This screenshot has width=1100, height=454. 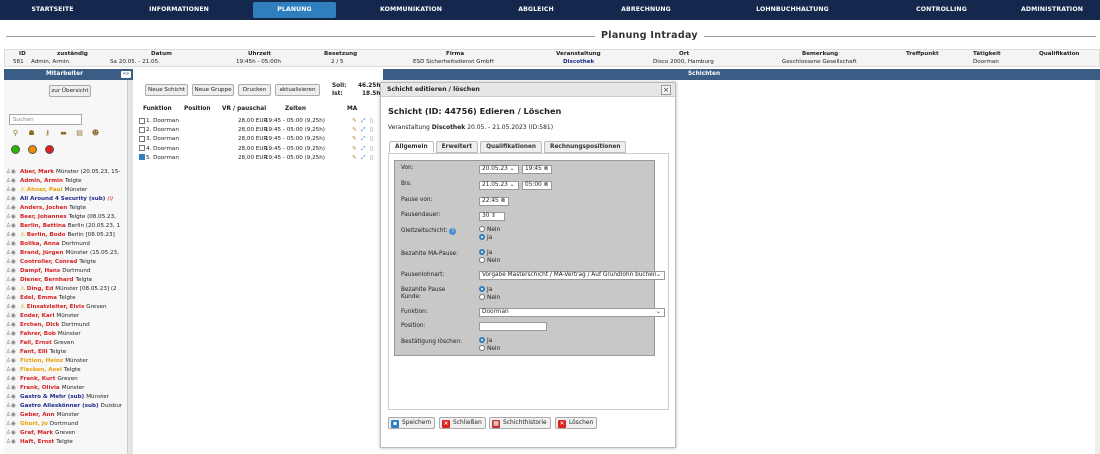 I want to click on person-icon: ☻, so click(x=95, y=133).